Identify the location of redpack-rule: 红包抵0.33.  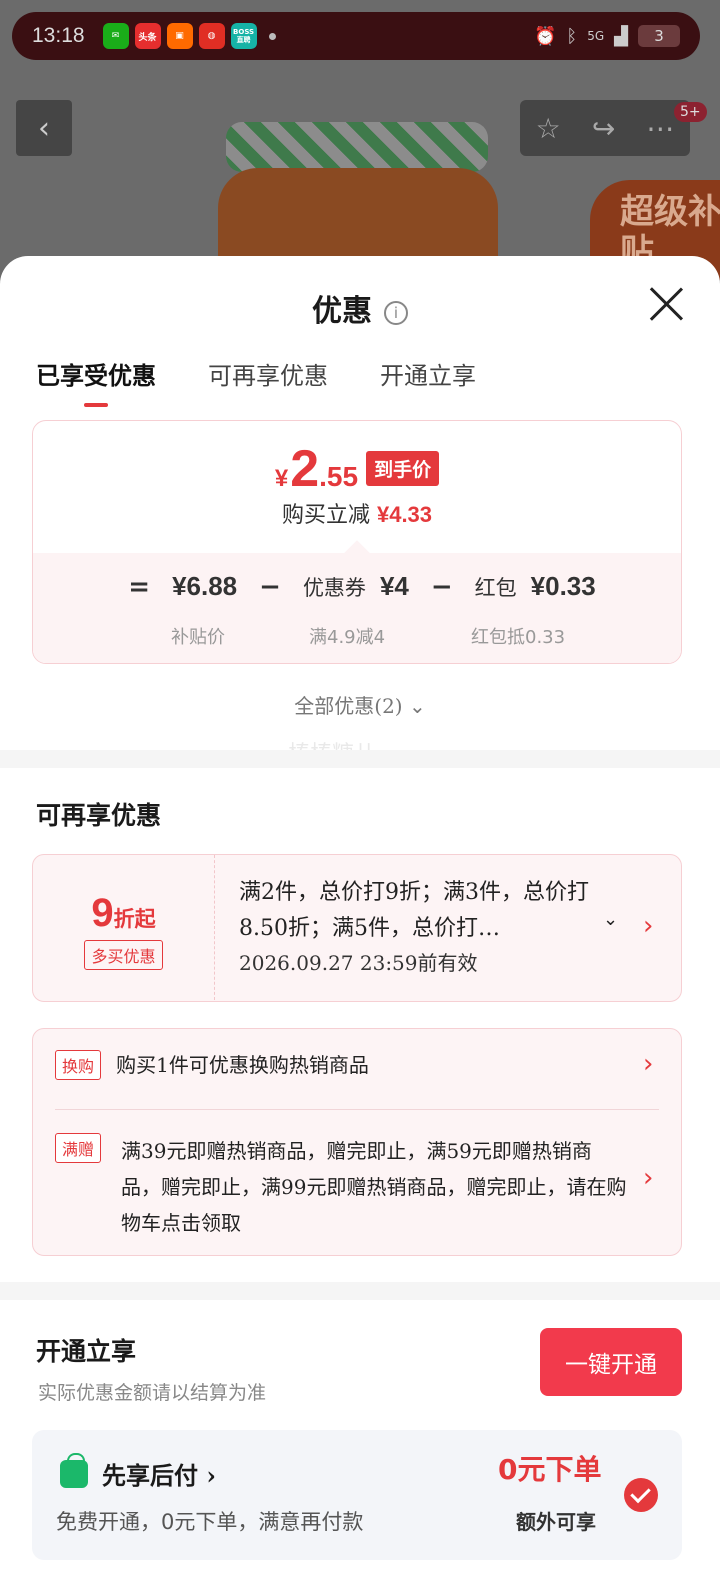
(518, 637).